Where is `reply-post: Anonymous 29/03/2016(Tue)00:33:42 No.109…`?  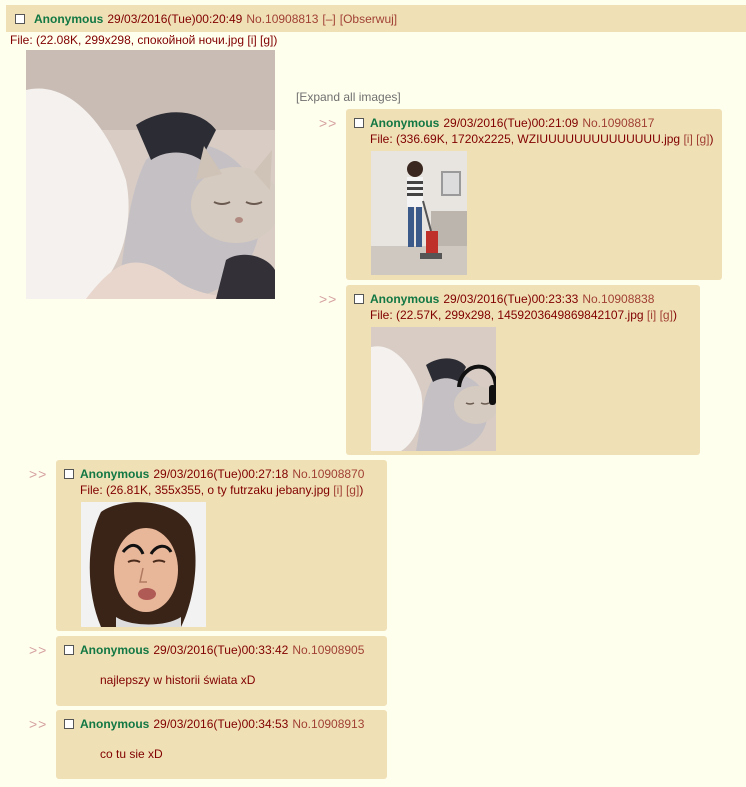
reply-post: Anonymous 29/03/2016(Tue)00:33:42 No.109… is located at coordinates (221, 671).